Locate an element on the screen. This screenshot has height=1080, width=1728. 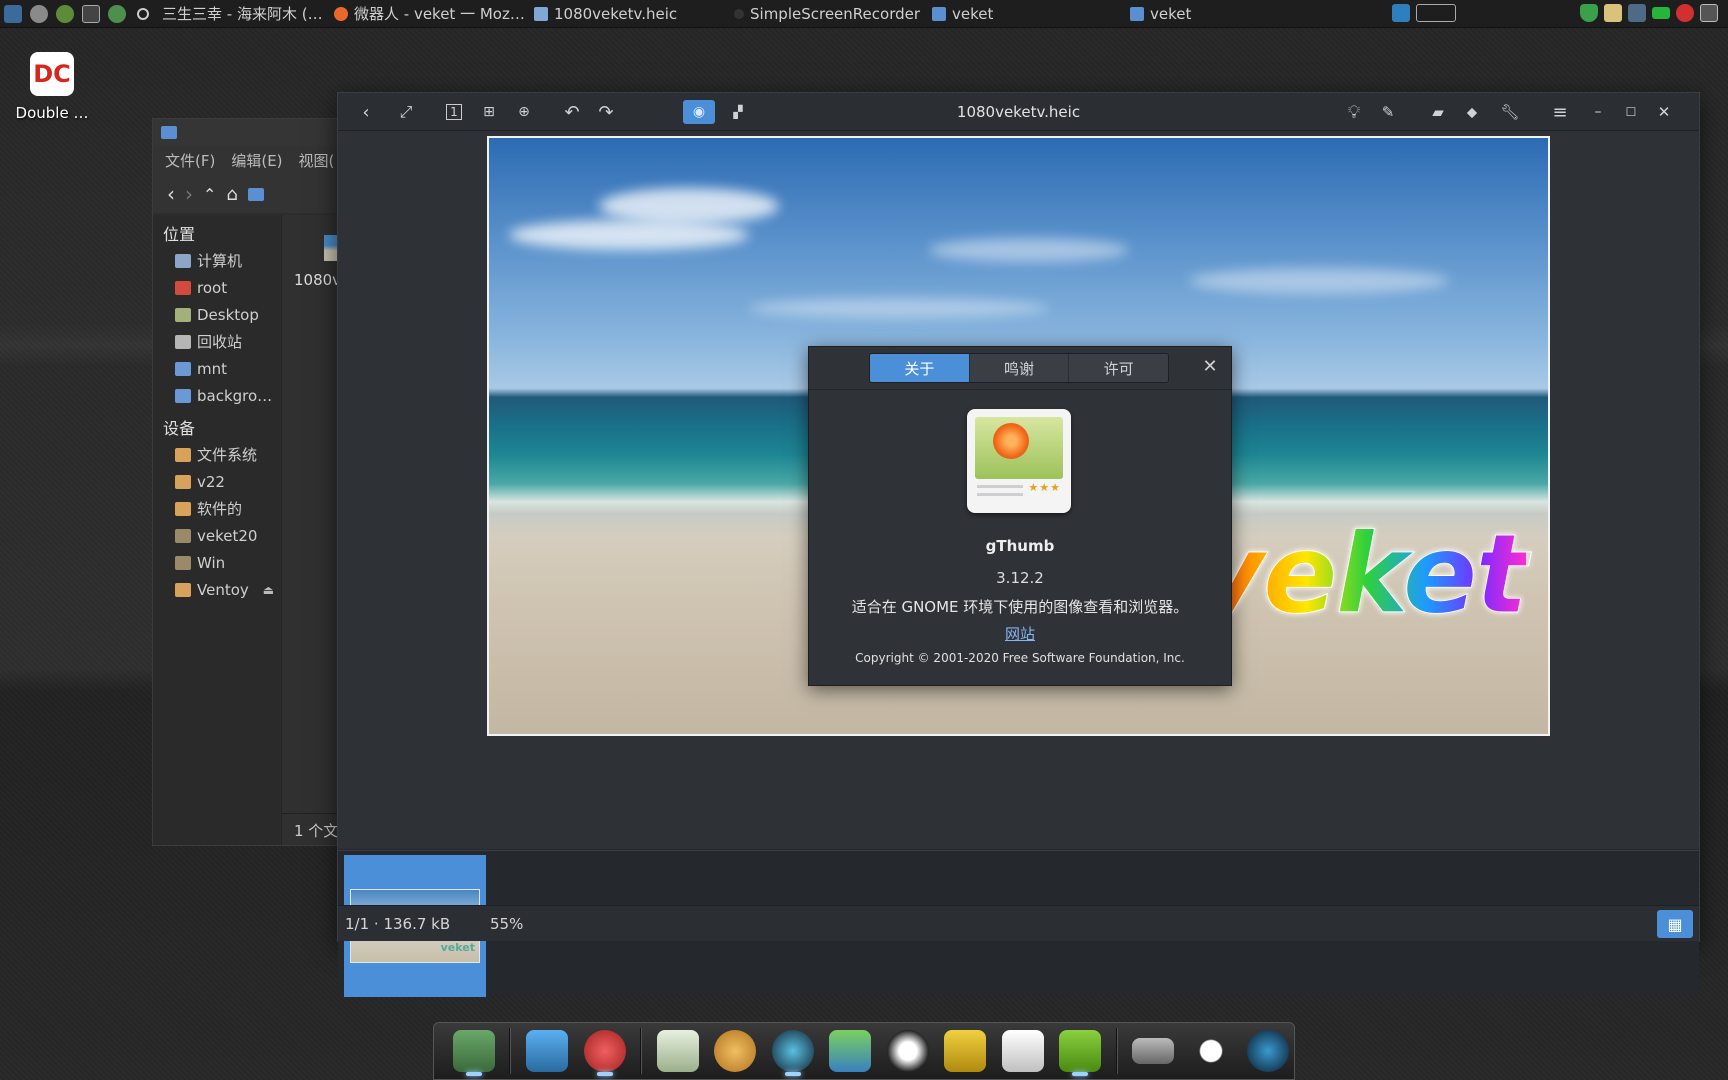
task-recorder: SimpleScreenRecorder is located at coordinates (827, 14).